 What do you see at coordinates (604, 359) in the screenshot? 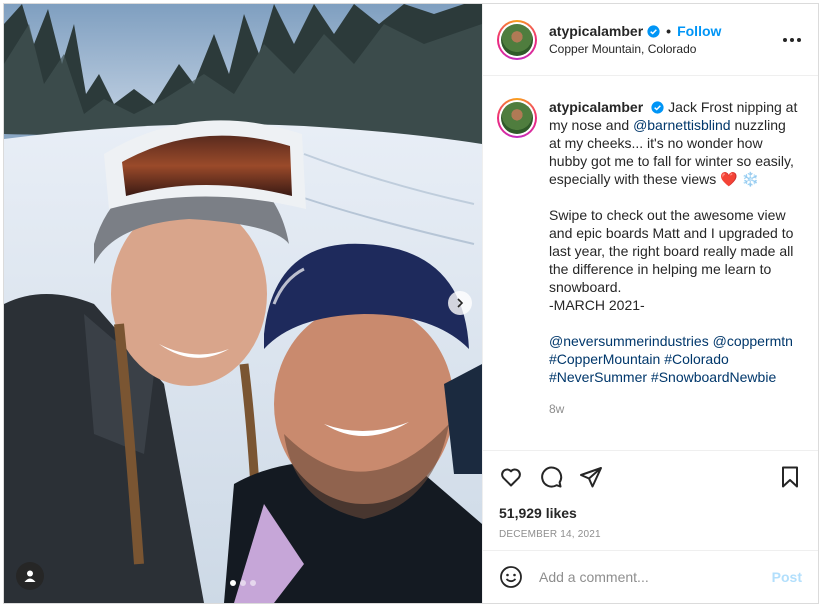
I see `hashtag-link: #CopperMountain` at bounding box center [604, 359].